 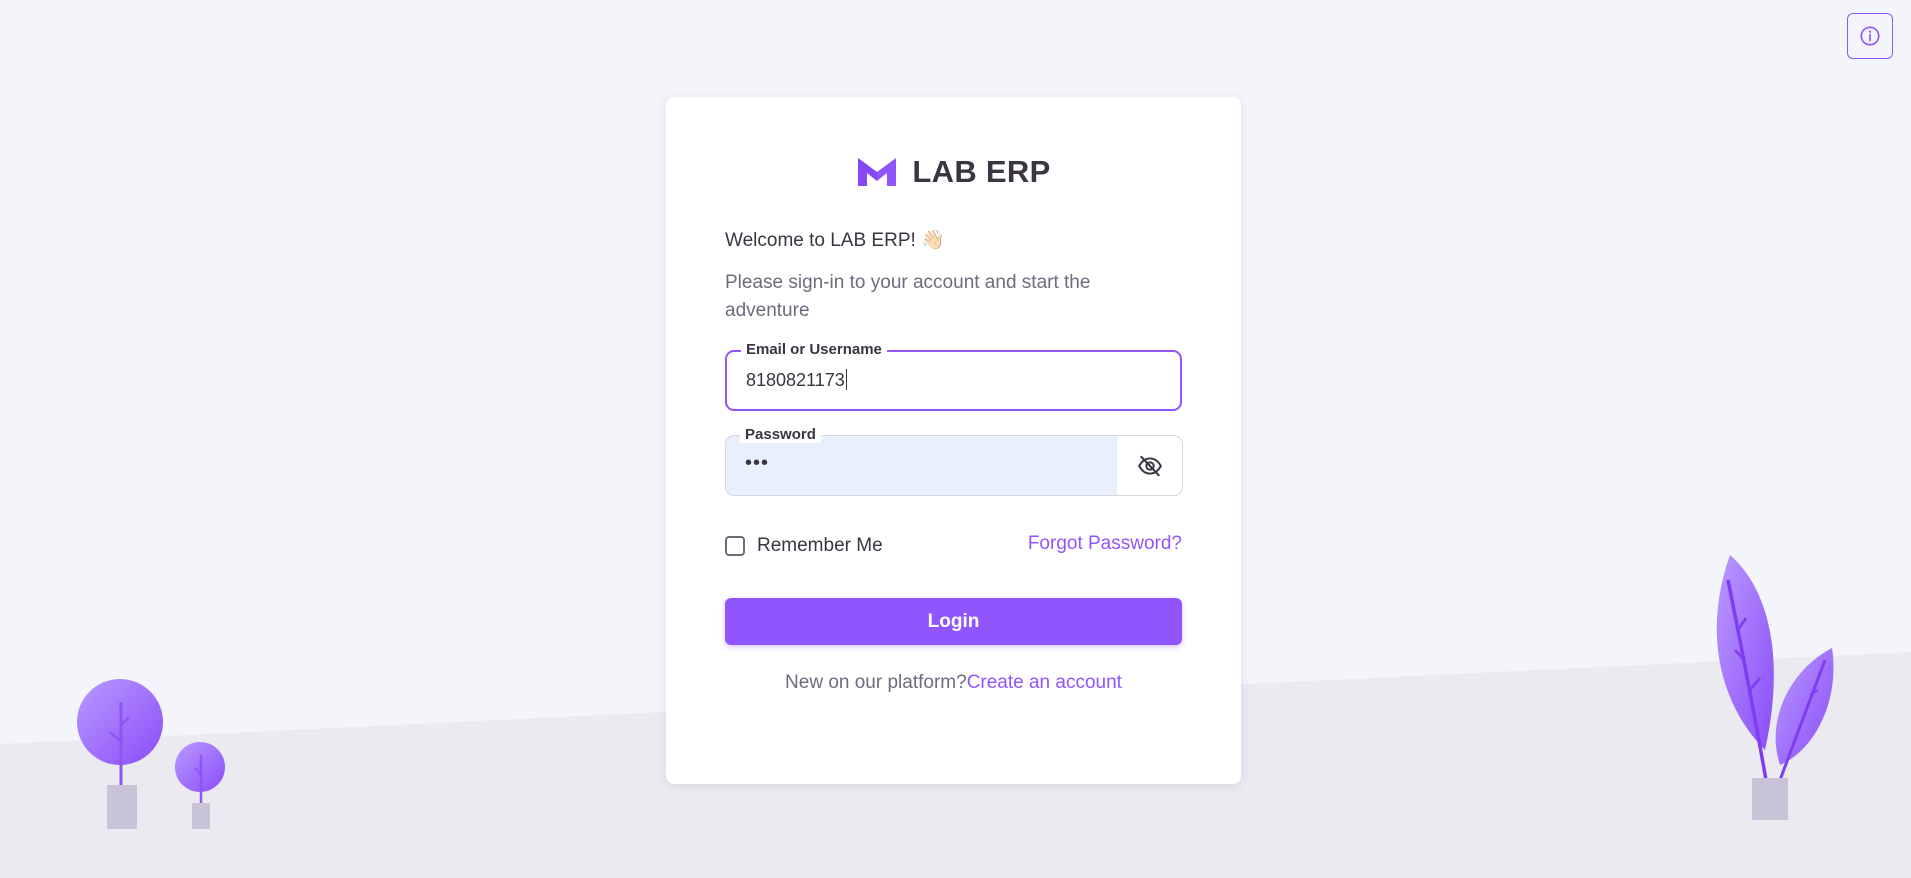 I want to click on text-caret, so click(x=846, y=379).